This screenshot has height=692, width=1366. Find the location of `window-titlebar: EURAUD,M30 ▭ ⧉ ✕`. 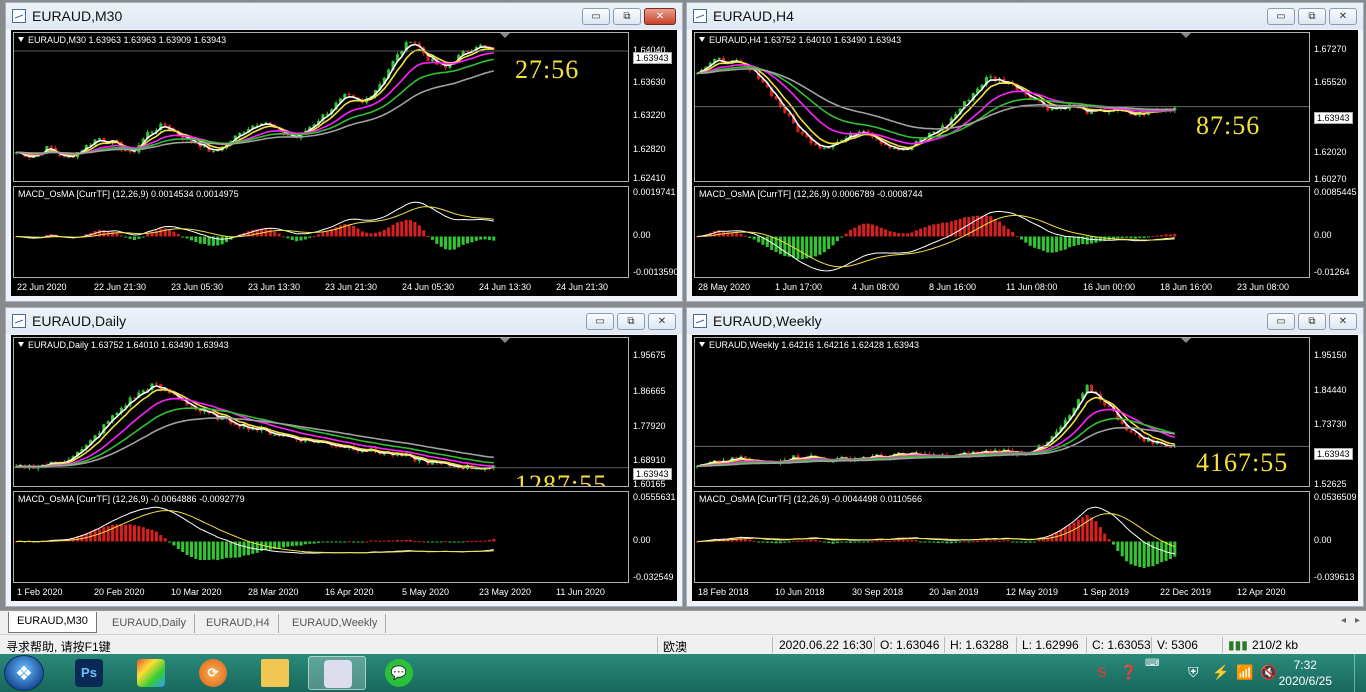

window-titlebar: EURAUD,M30 ▭ ⧉ ✕ is located at coordinates (344, 16).